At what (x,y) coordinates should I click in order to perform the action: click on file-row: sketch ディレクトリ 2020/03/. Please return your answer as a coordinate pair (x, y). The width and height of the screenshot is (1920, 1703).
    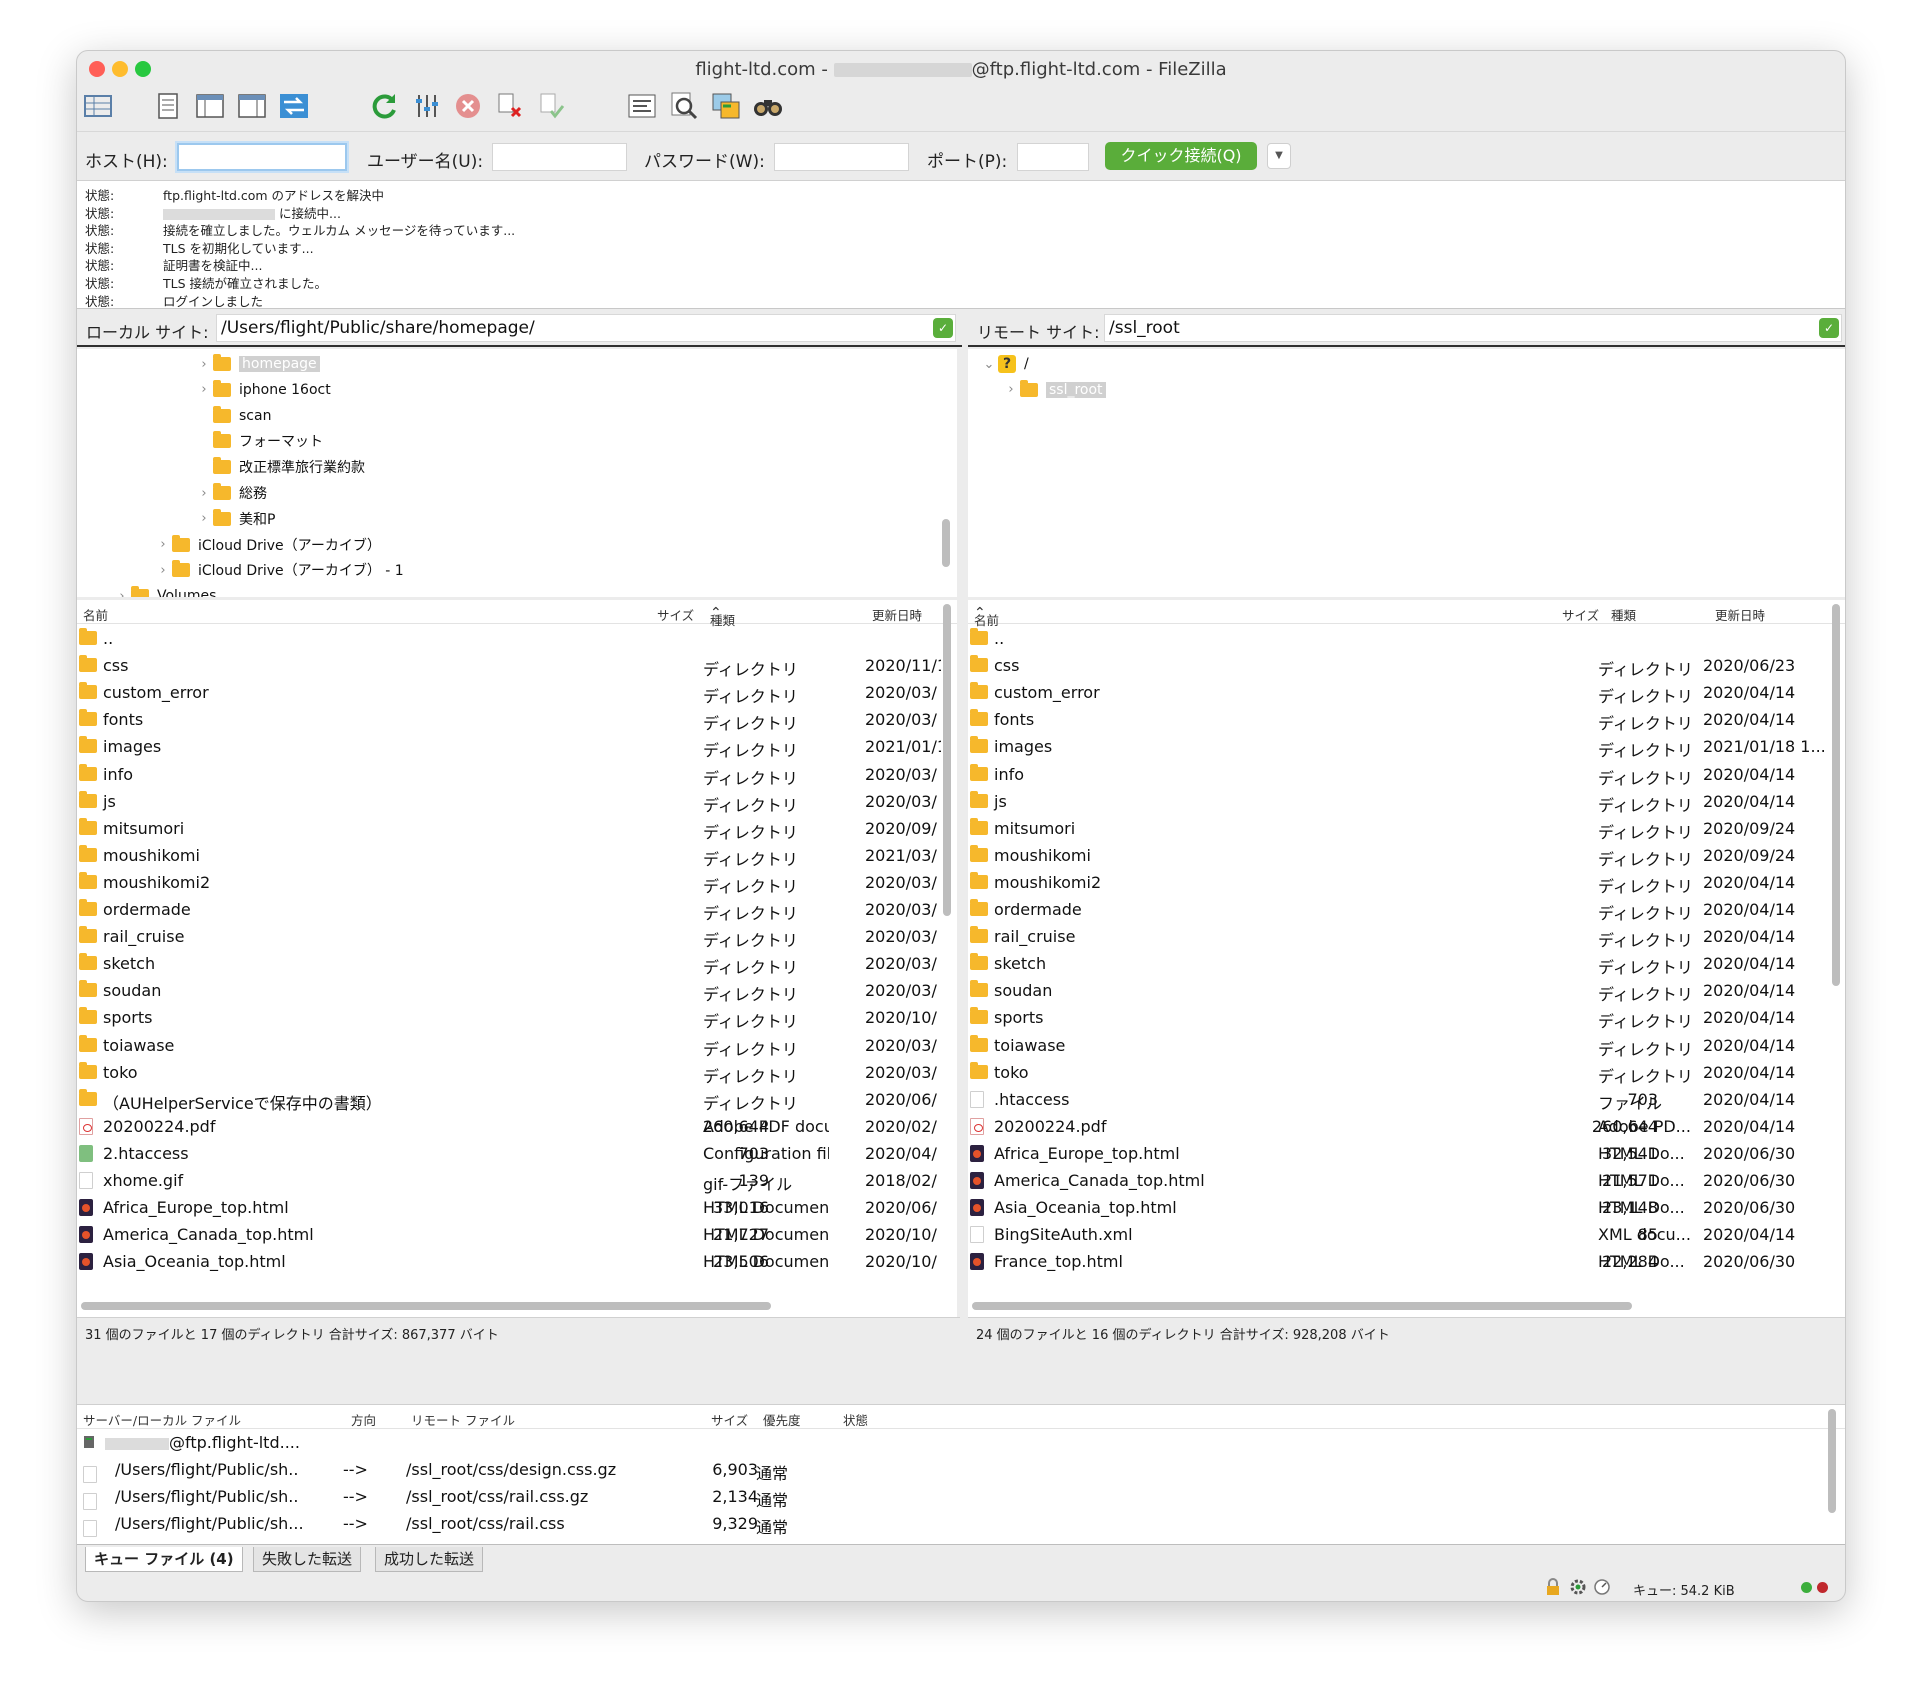
    Looking at the image, I should click on (517, 963).